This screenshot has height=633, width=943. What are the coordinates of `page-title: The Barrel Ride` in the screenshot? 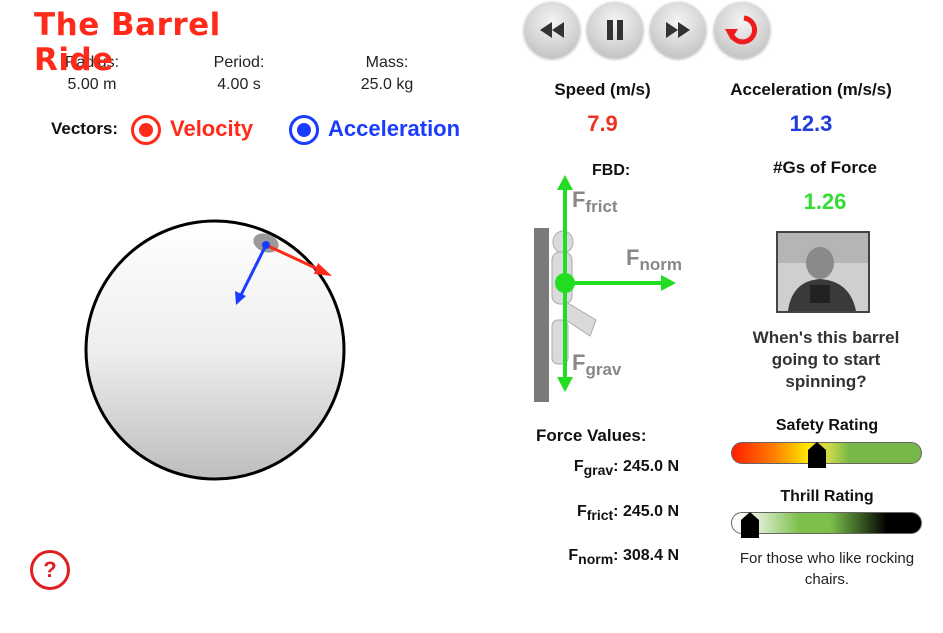 It's located at (127, 42).